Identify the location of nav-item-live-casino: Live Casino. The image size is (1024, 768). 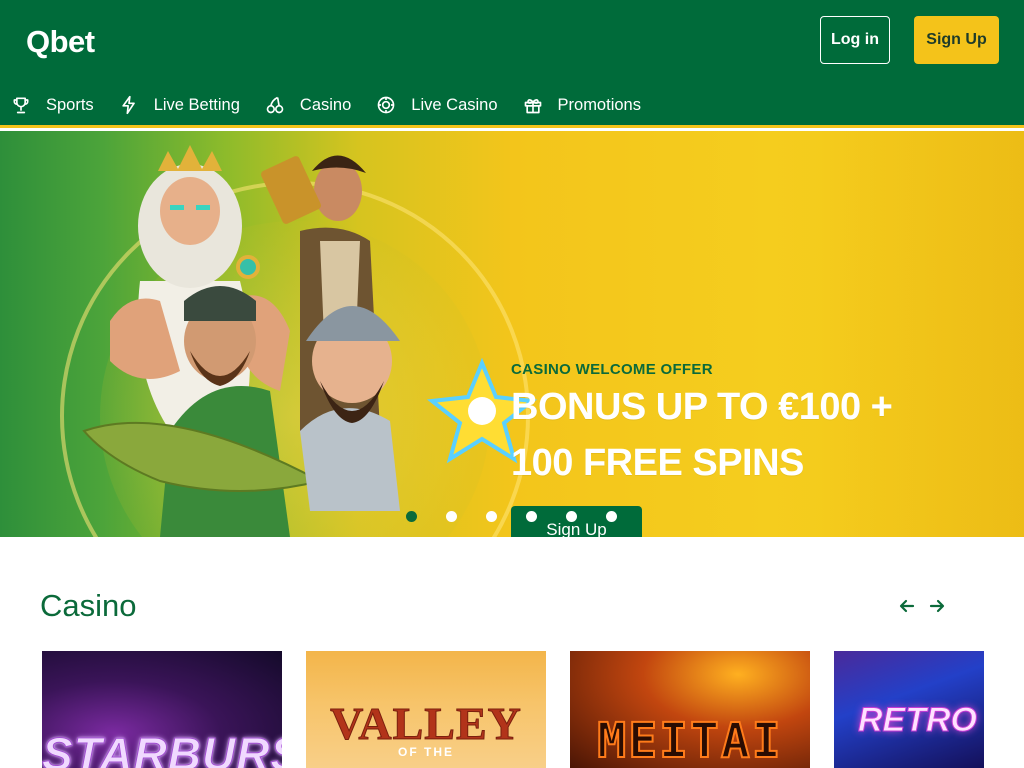
(436, 105).